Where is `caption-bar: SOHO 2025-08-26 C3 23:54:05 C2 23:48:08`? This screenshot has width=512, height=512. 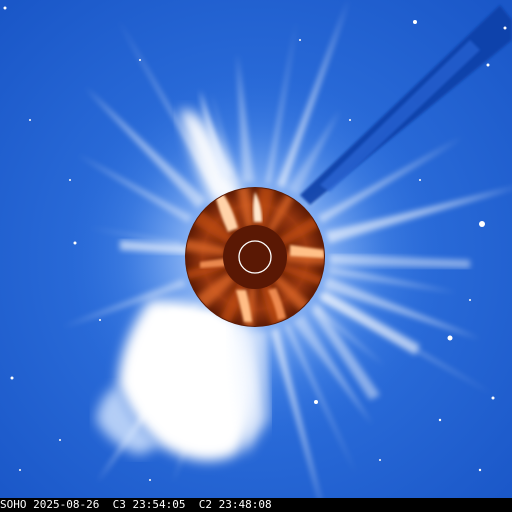 caption-bar: SOHO 2025-08-26 C3 23:54:05 C2 23:48:08 is located at coordinates (256, 505).